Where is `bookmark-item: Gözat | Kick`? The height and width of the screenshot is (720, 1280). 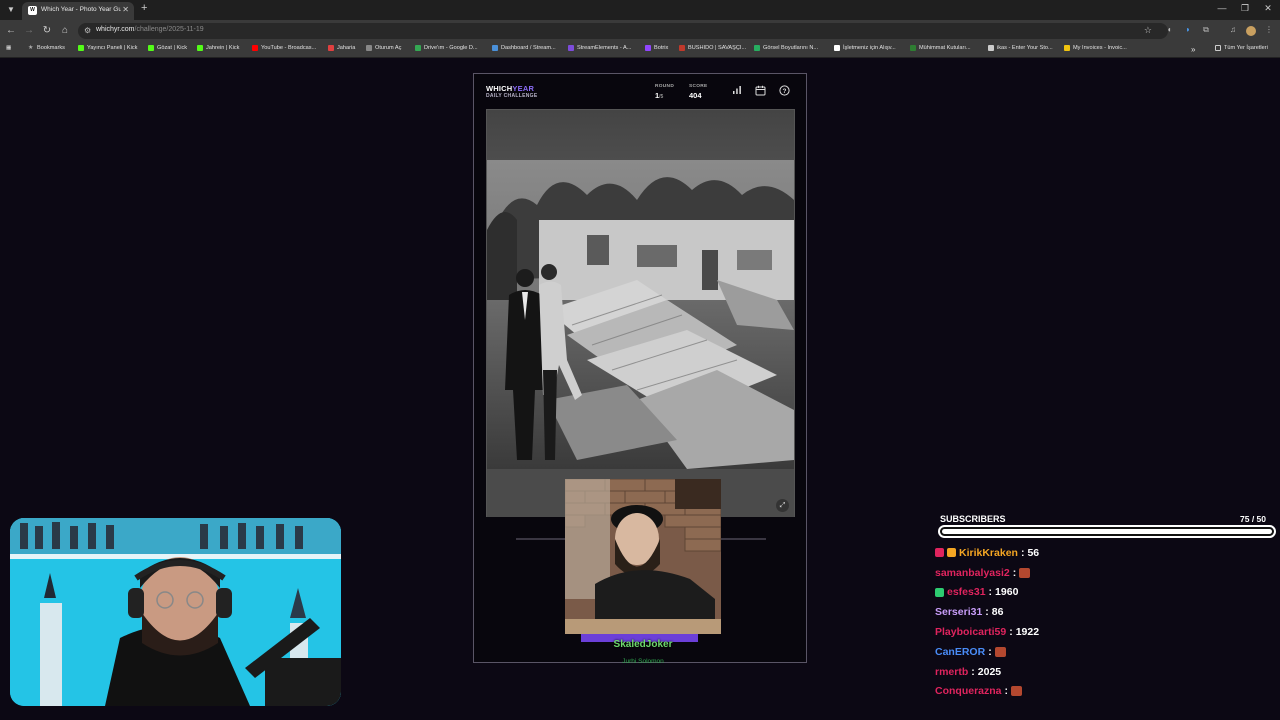 bookmark-item: Gözat | Kick is located at coordinates (167, 48).